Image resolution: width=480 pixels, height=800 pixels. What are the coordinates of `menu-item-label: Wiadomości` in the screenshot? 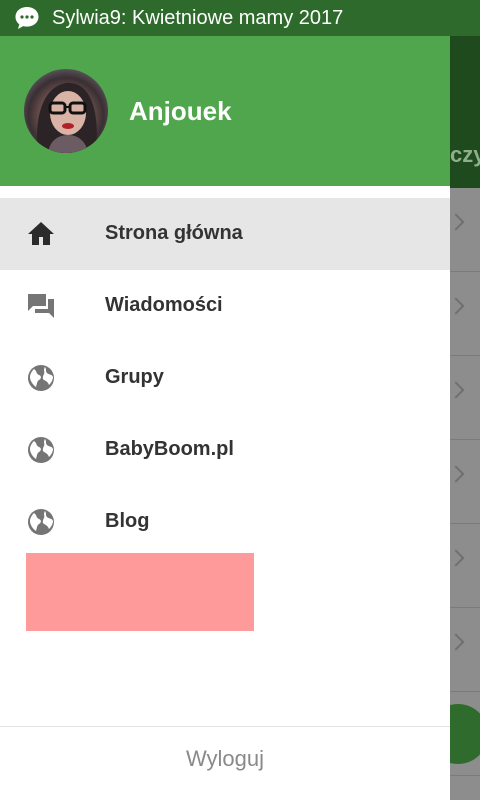 It's located at (164, 305).